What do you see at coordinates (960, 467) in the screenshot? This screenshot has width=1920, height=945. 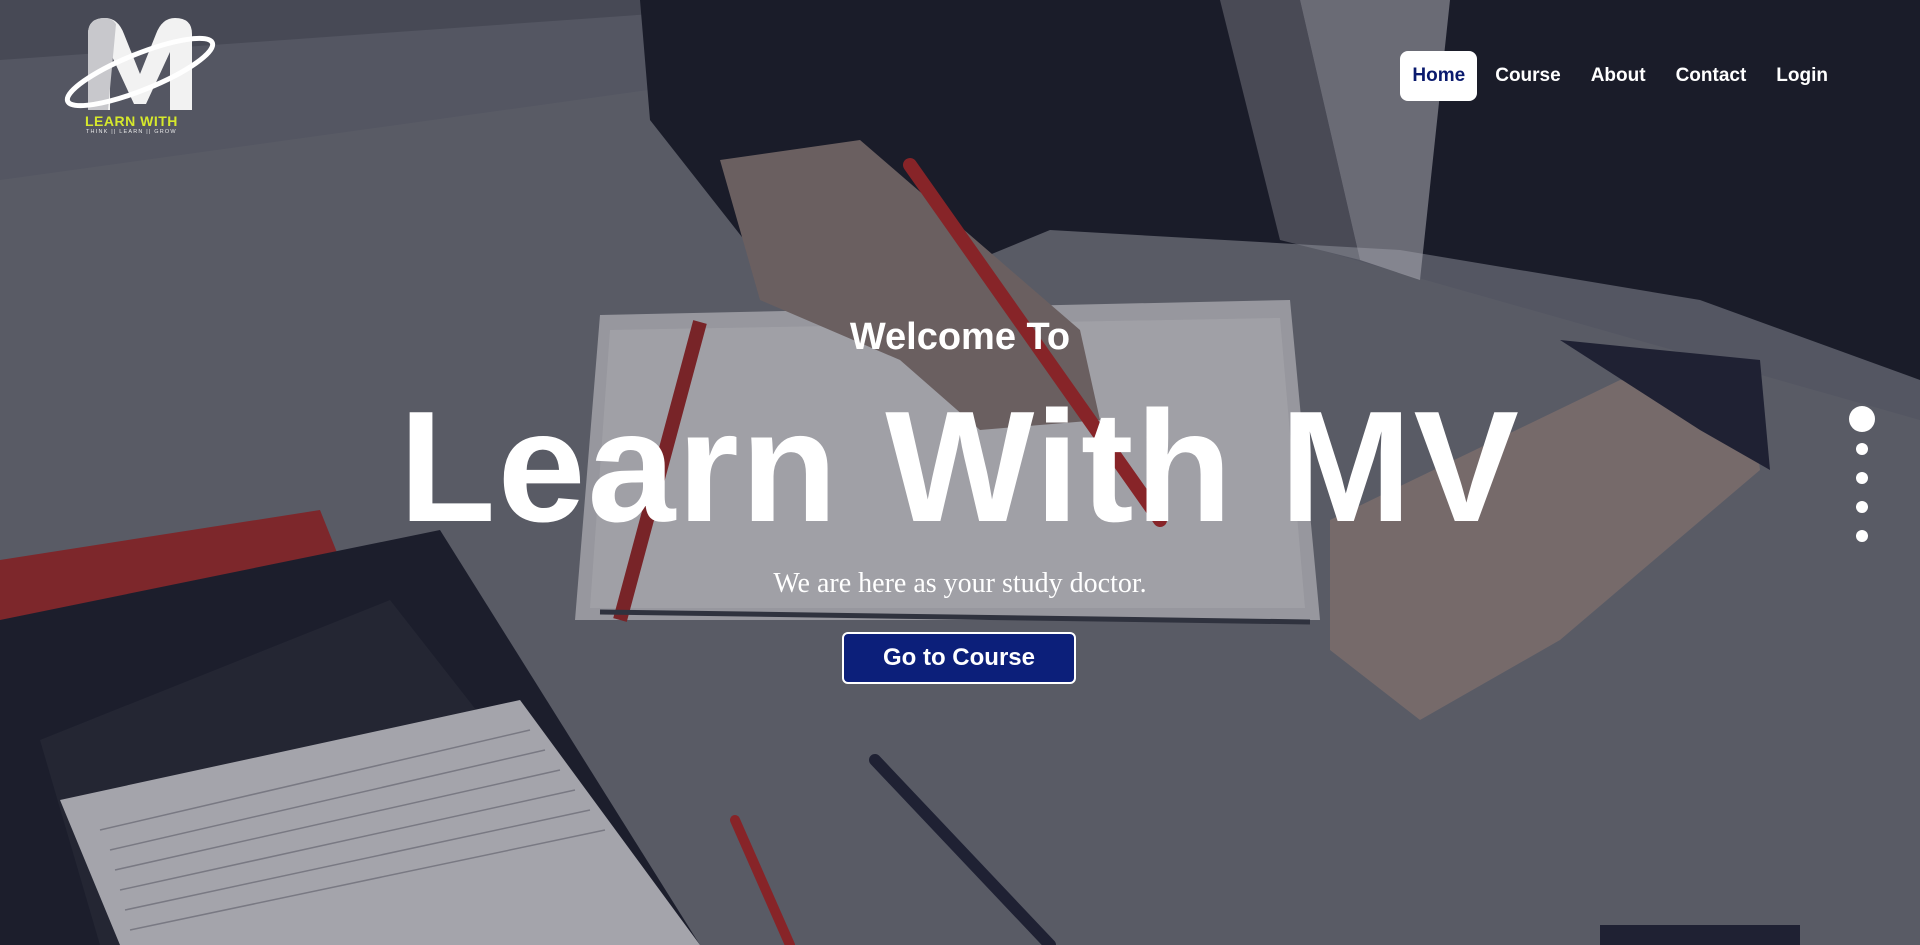 I see `hero-headline: Learn With MV` at bounding box center [960, 467].